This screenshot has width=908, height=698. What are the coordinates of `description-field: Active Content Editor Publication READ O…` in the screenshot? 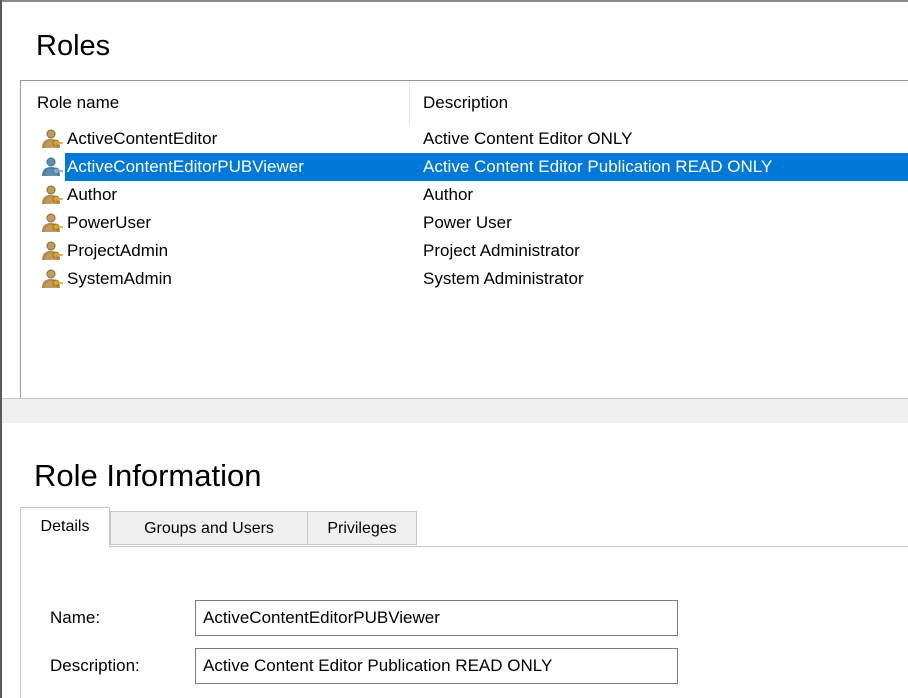 It's located at (436, 666).